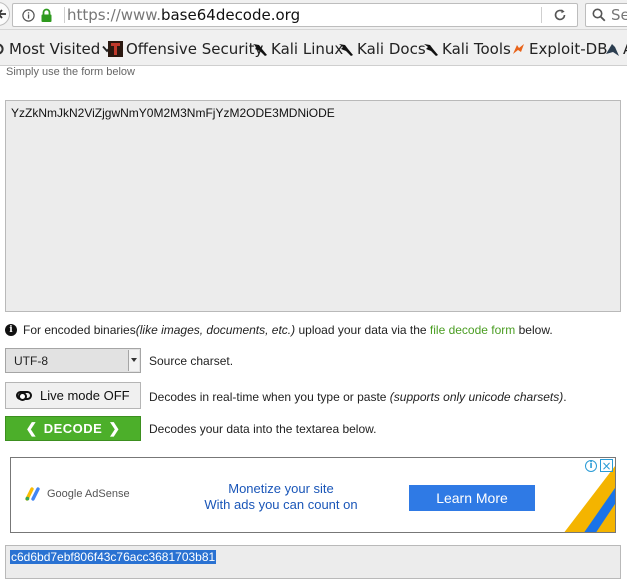 This screenshot has height=579, width=627. I want to click on dropdown-arrow-icon, so click(133, 360).